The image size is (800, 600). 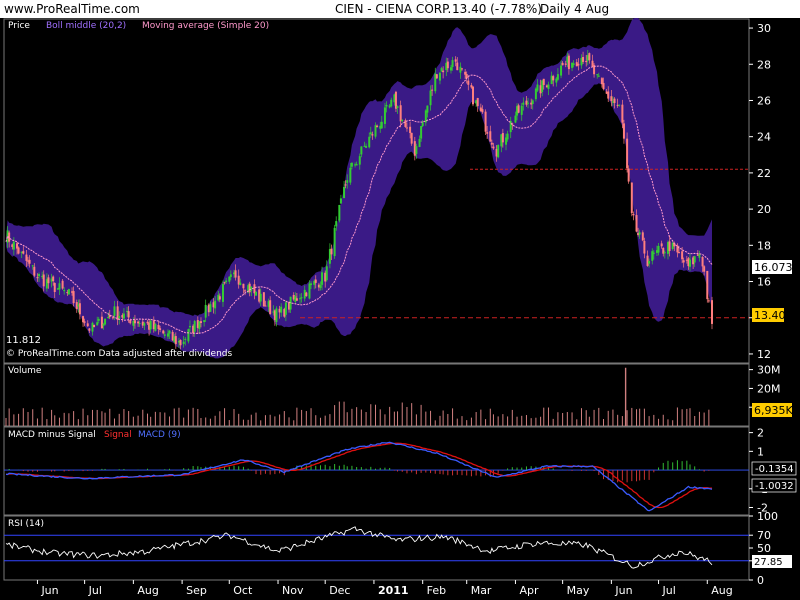 I want to click on price-legend-ma: Moving average (Simple 20), so click(x=205, y=26).